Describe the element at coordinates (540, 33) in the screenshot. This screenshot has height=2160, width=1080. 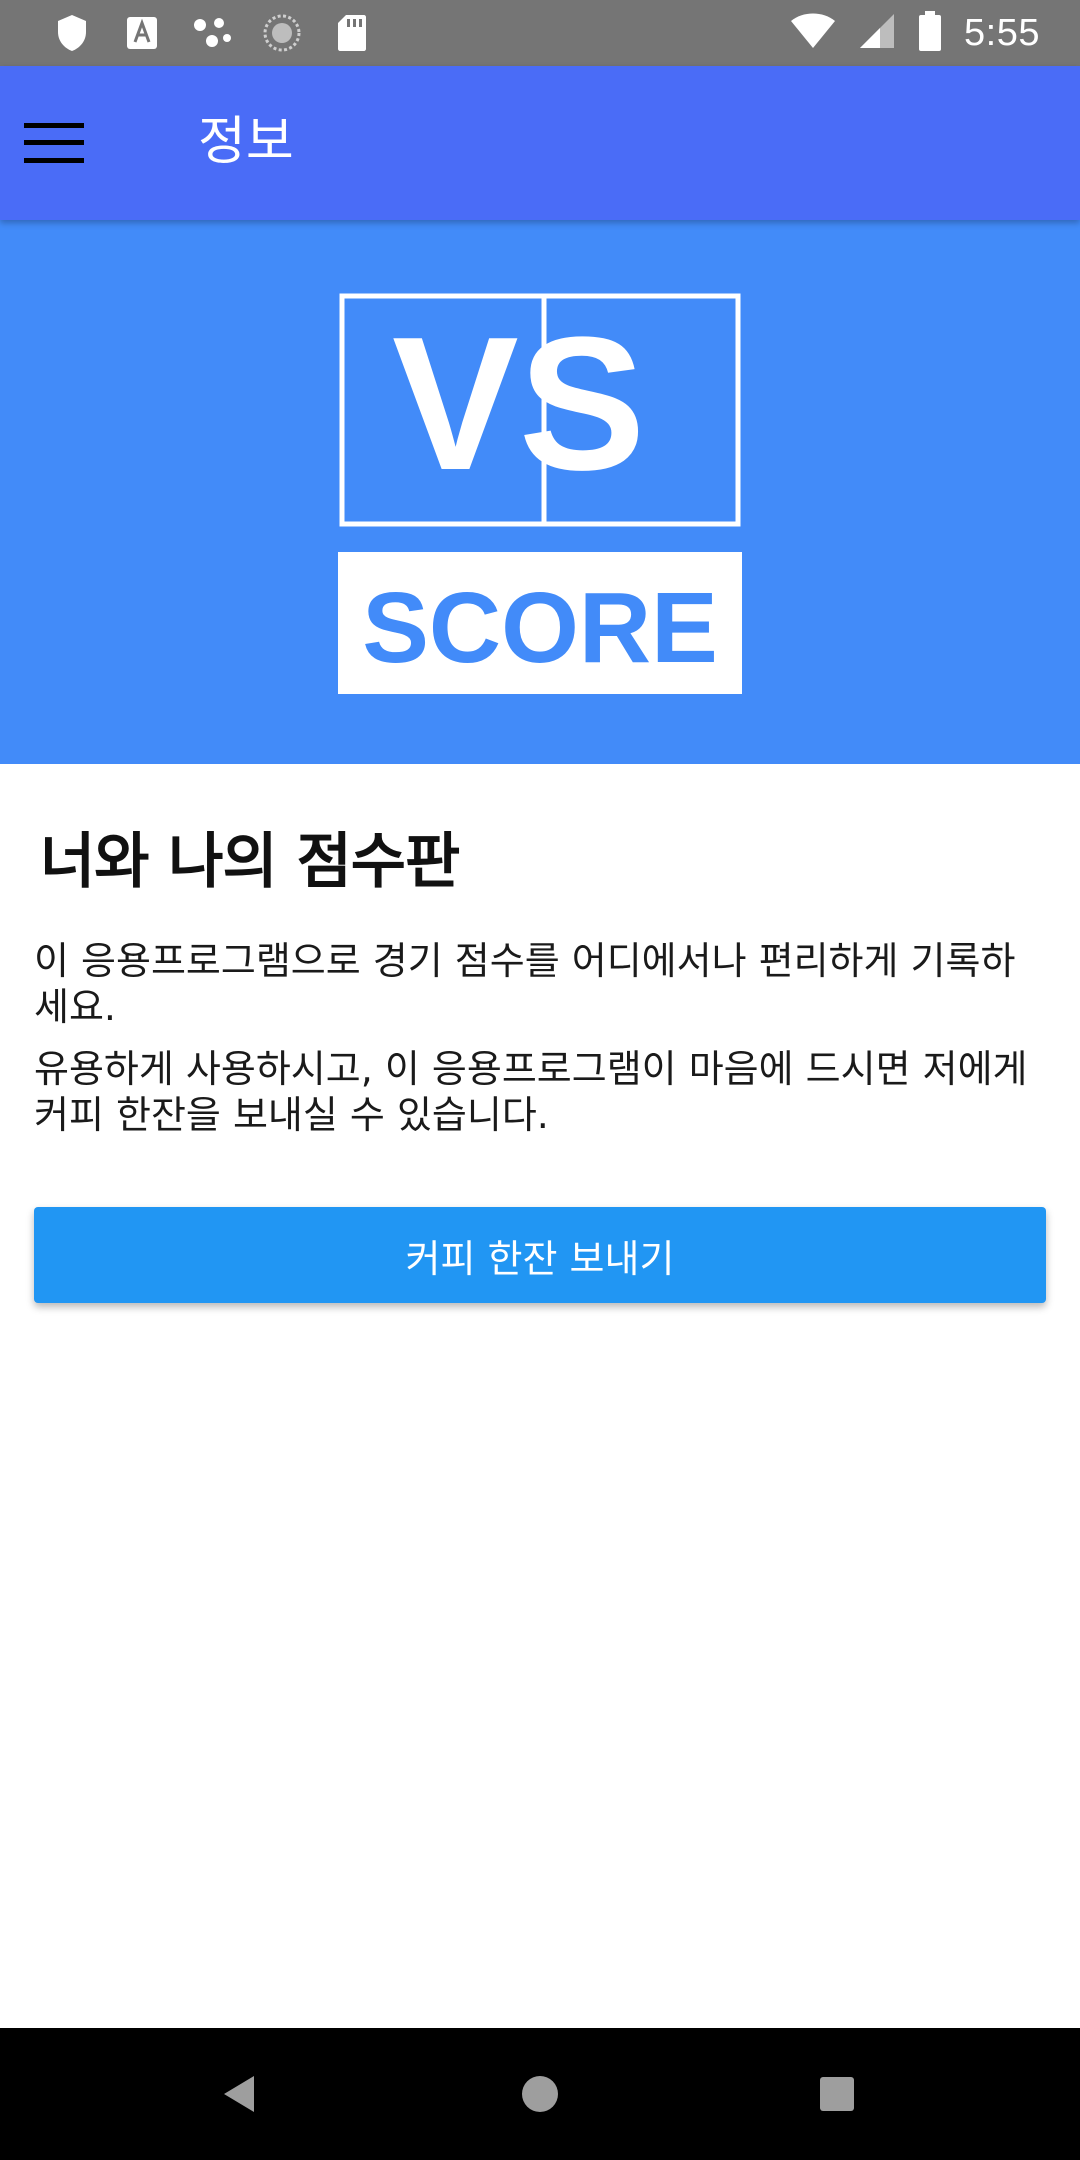
I see `status-bar: 5:55` at that location.